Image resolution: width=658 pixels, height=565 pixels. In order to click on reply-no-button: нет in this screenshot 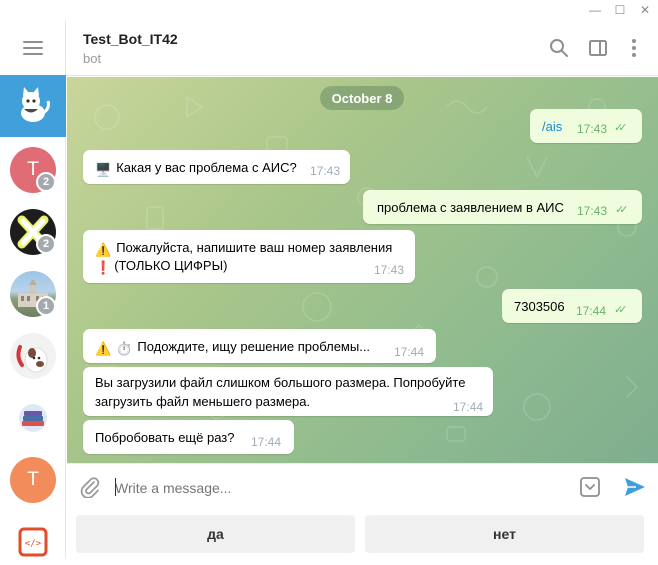, I will do `click(504, 534)`.